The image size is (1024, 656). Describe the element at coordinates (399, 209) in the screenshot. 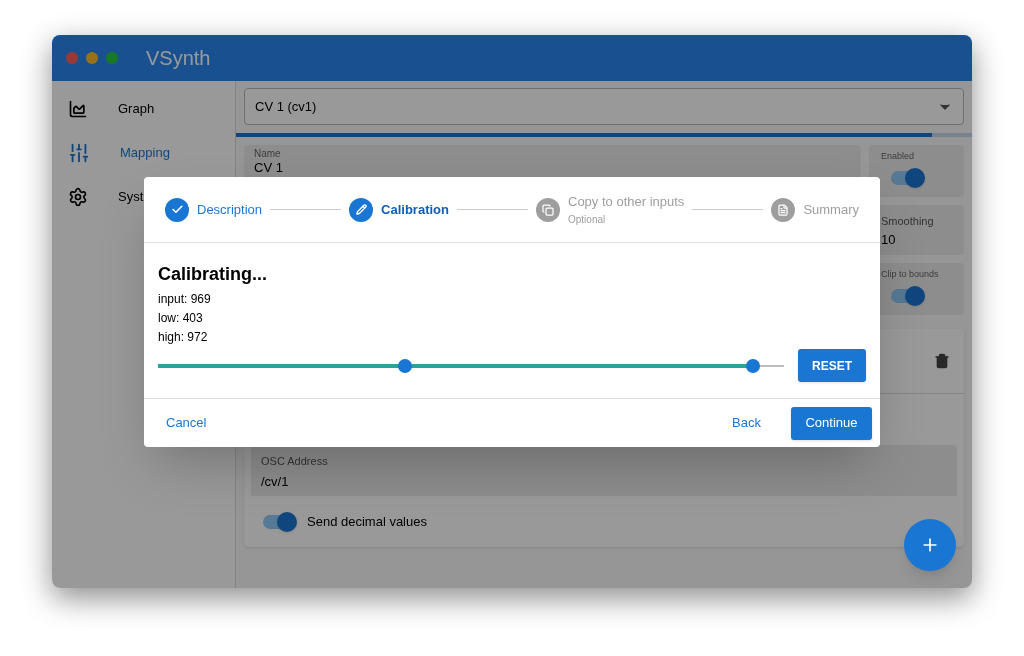

I see `stepper-step: Calibration` at that location.